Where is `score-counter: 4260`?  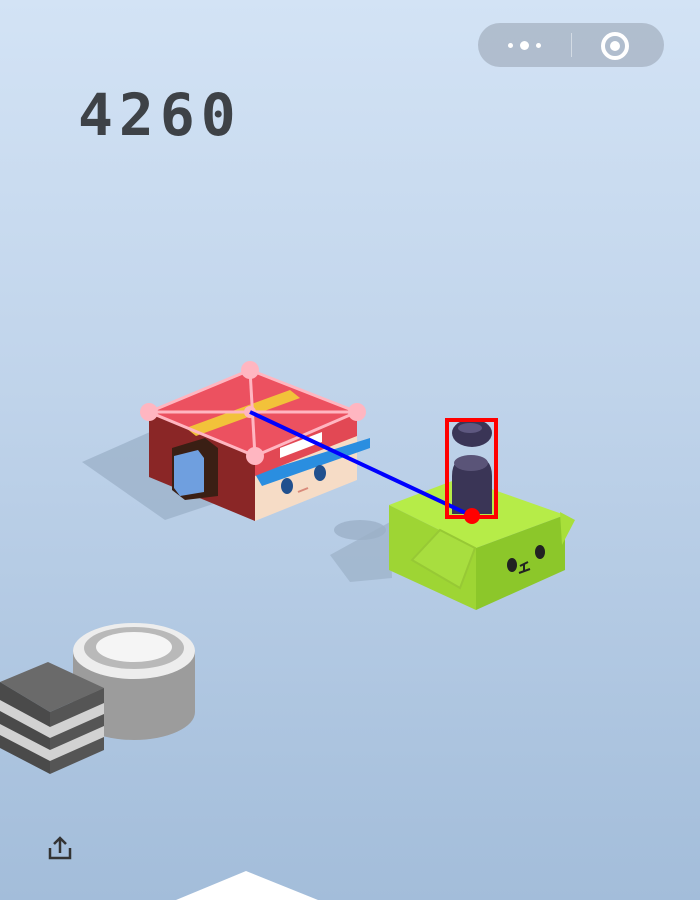 score-counter: 4260 is located at coordinates (160, 115).